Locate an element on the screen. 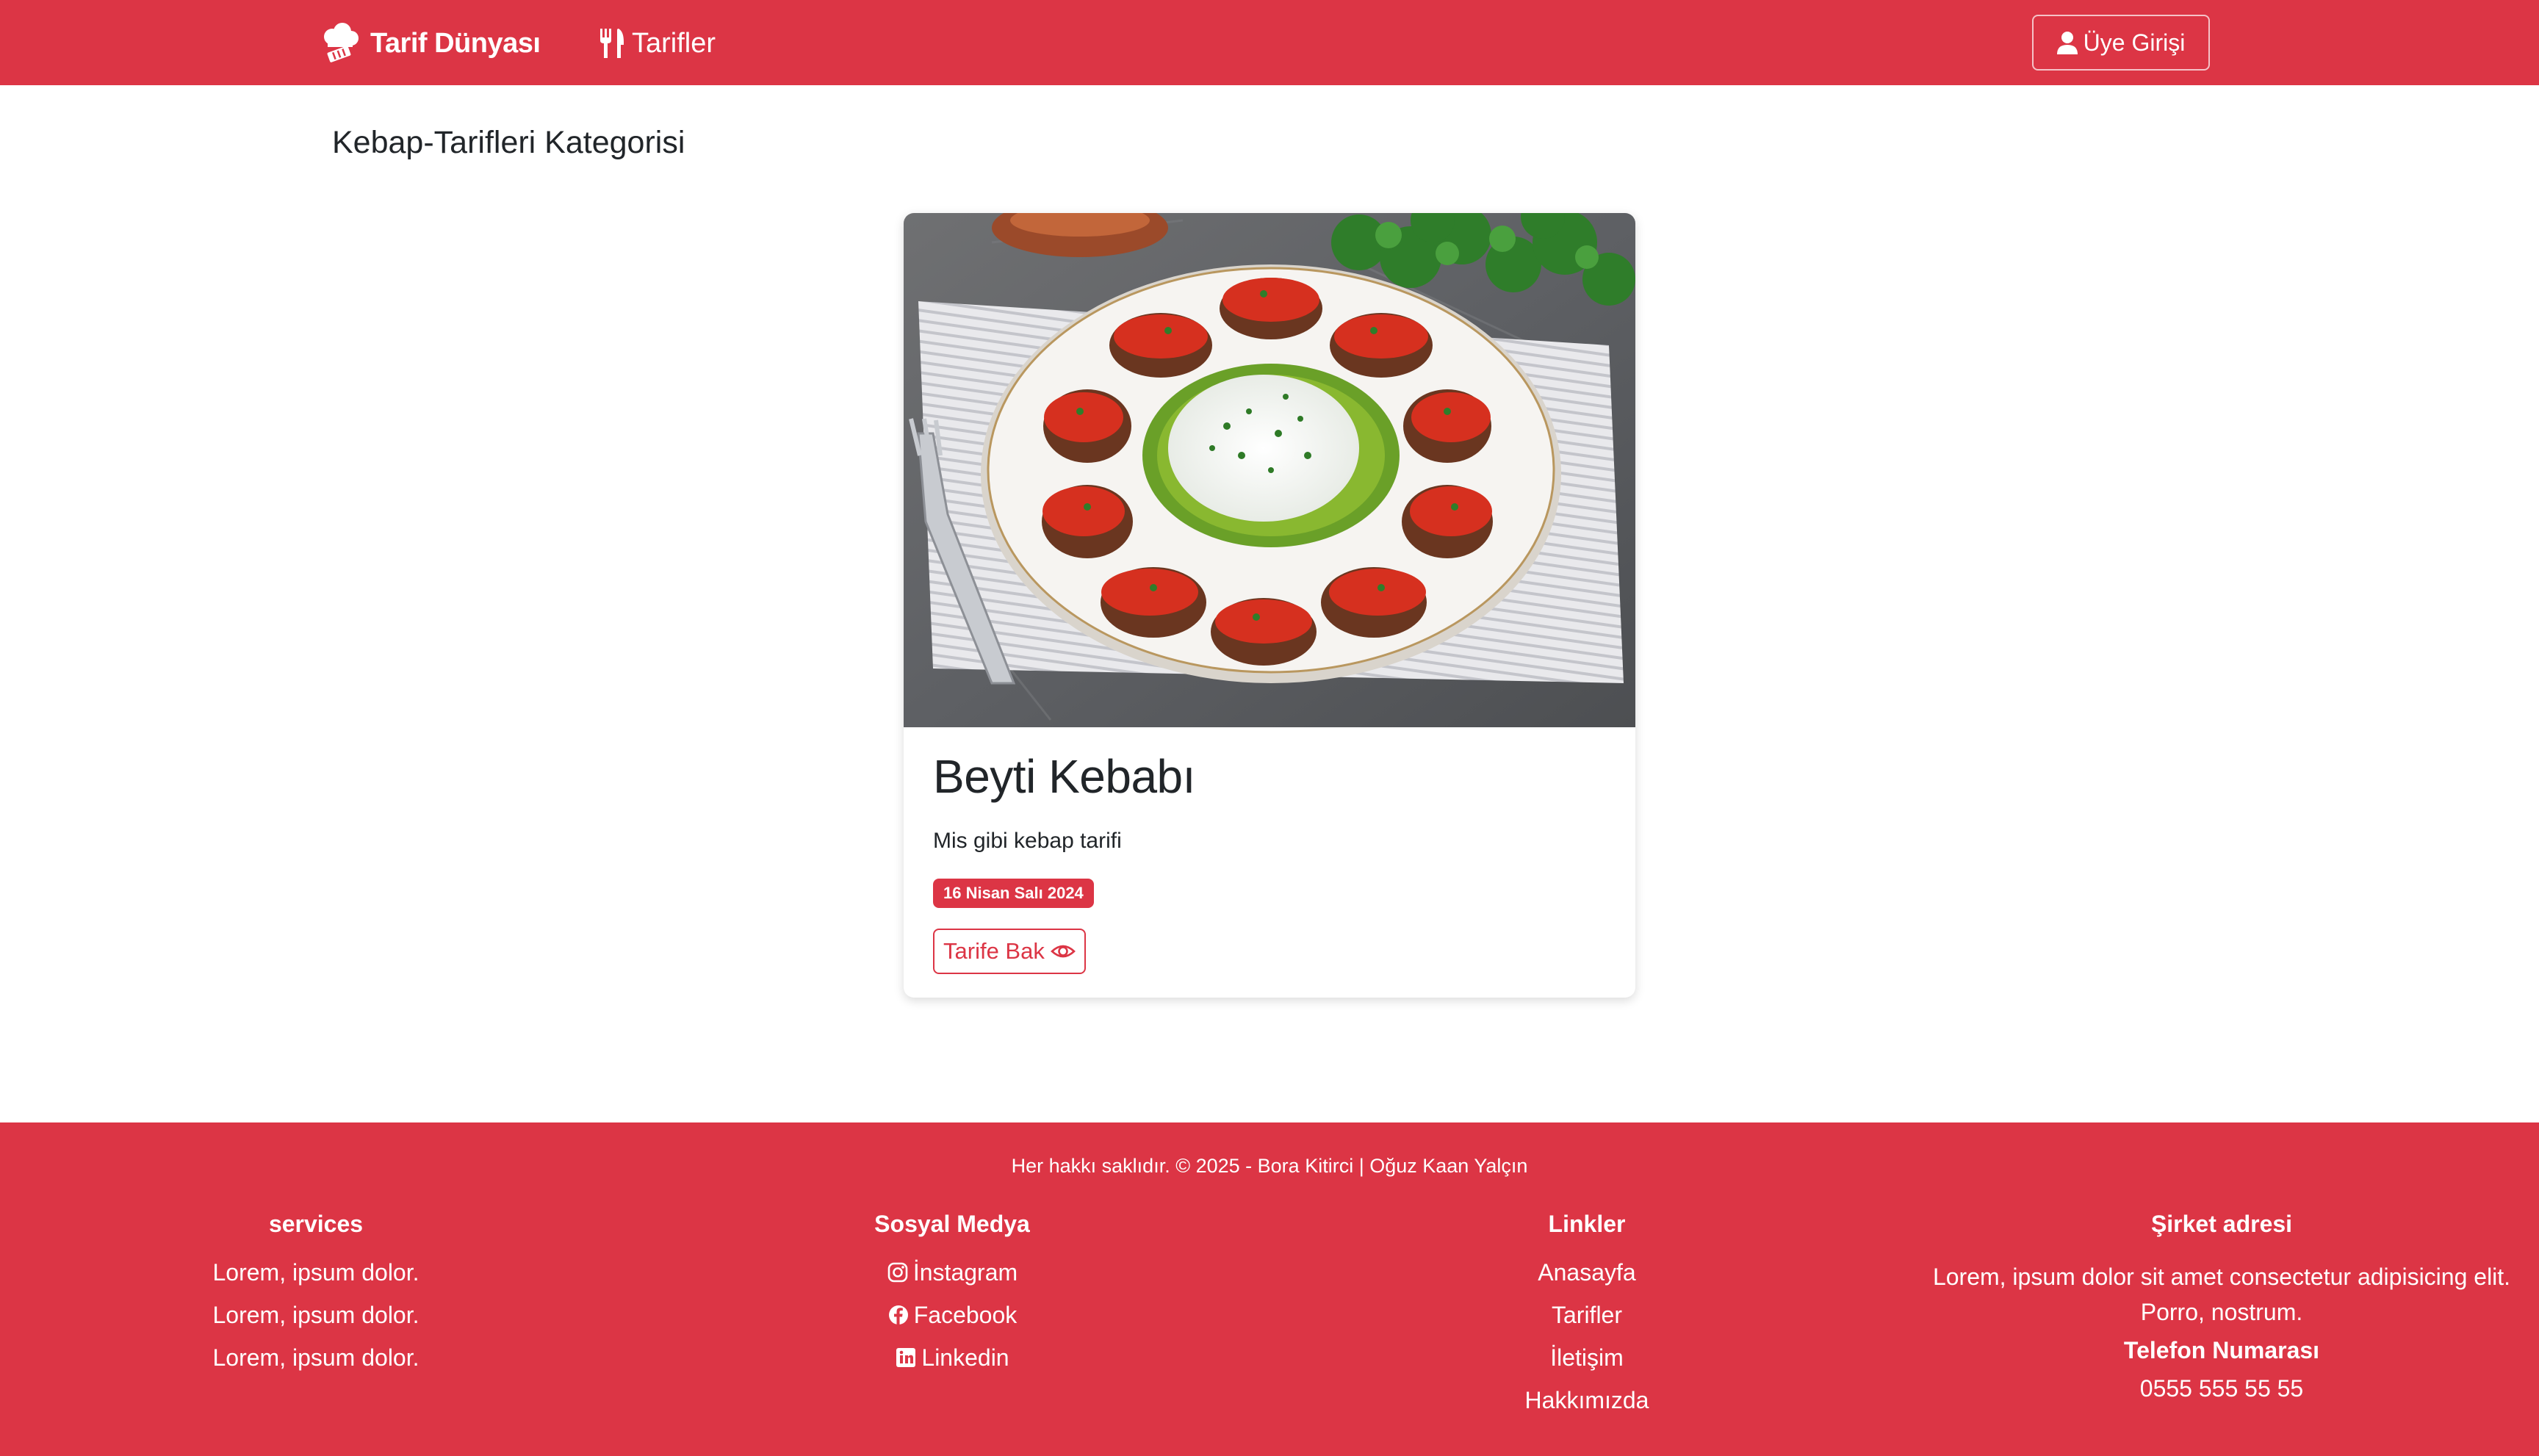  facebook-icon is located at coordinates (898, 1315).